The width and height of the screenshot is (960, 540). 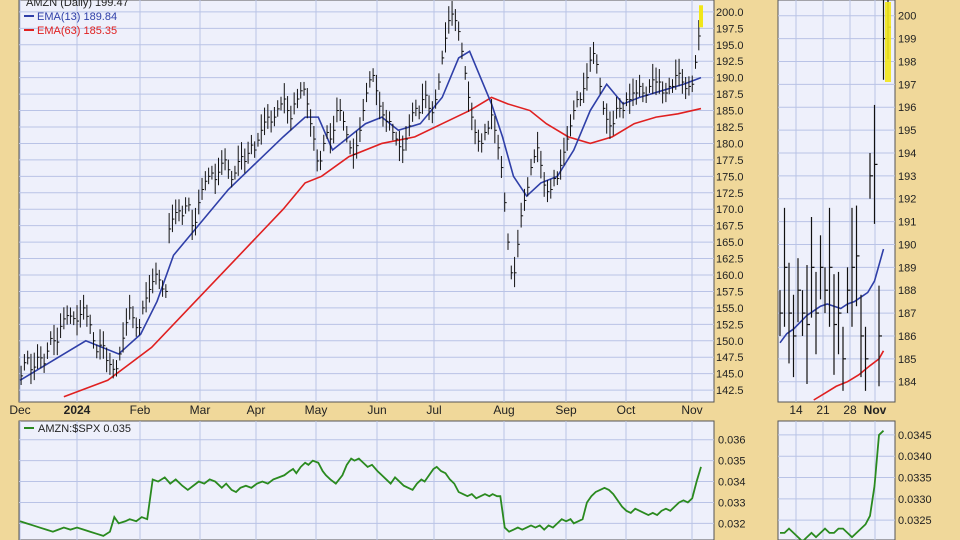 I want to click on y-tick-label: 175.0, so click(x=730, y=177).